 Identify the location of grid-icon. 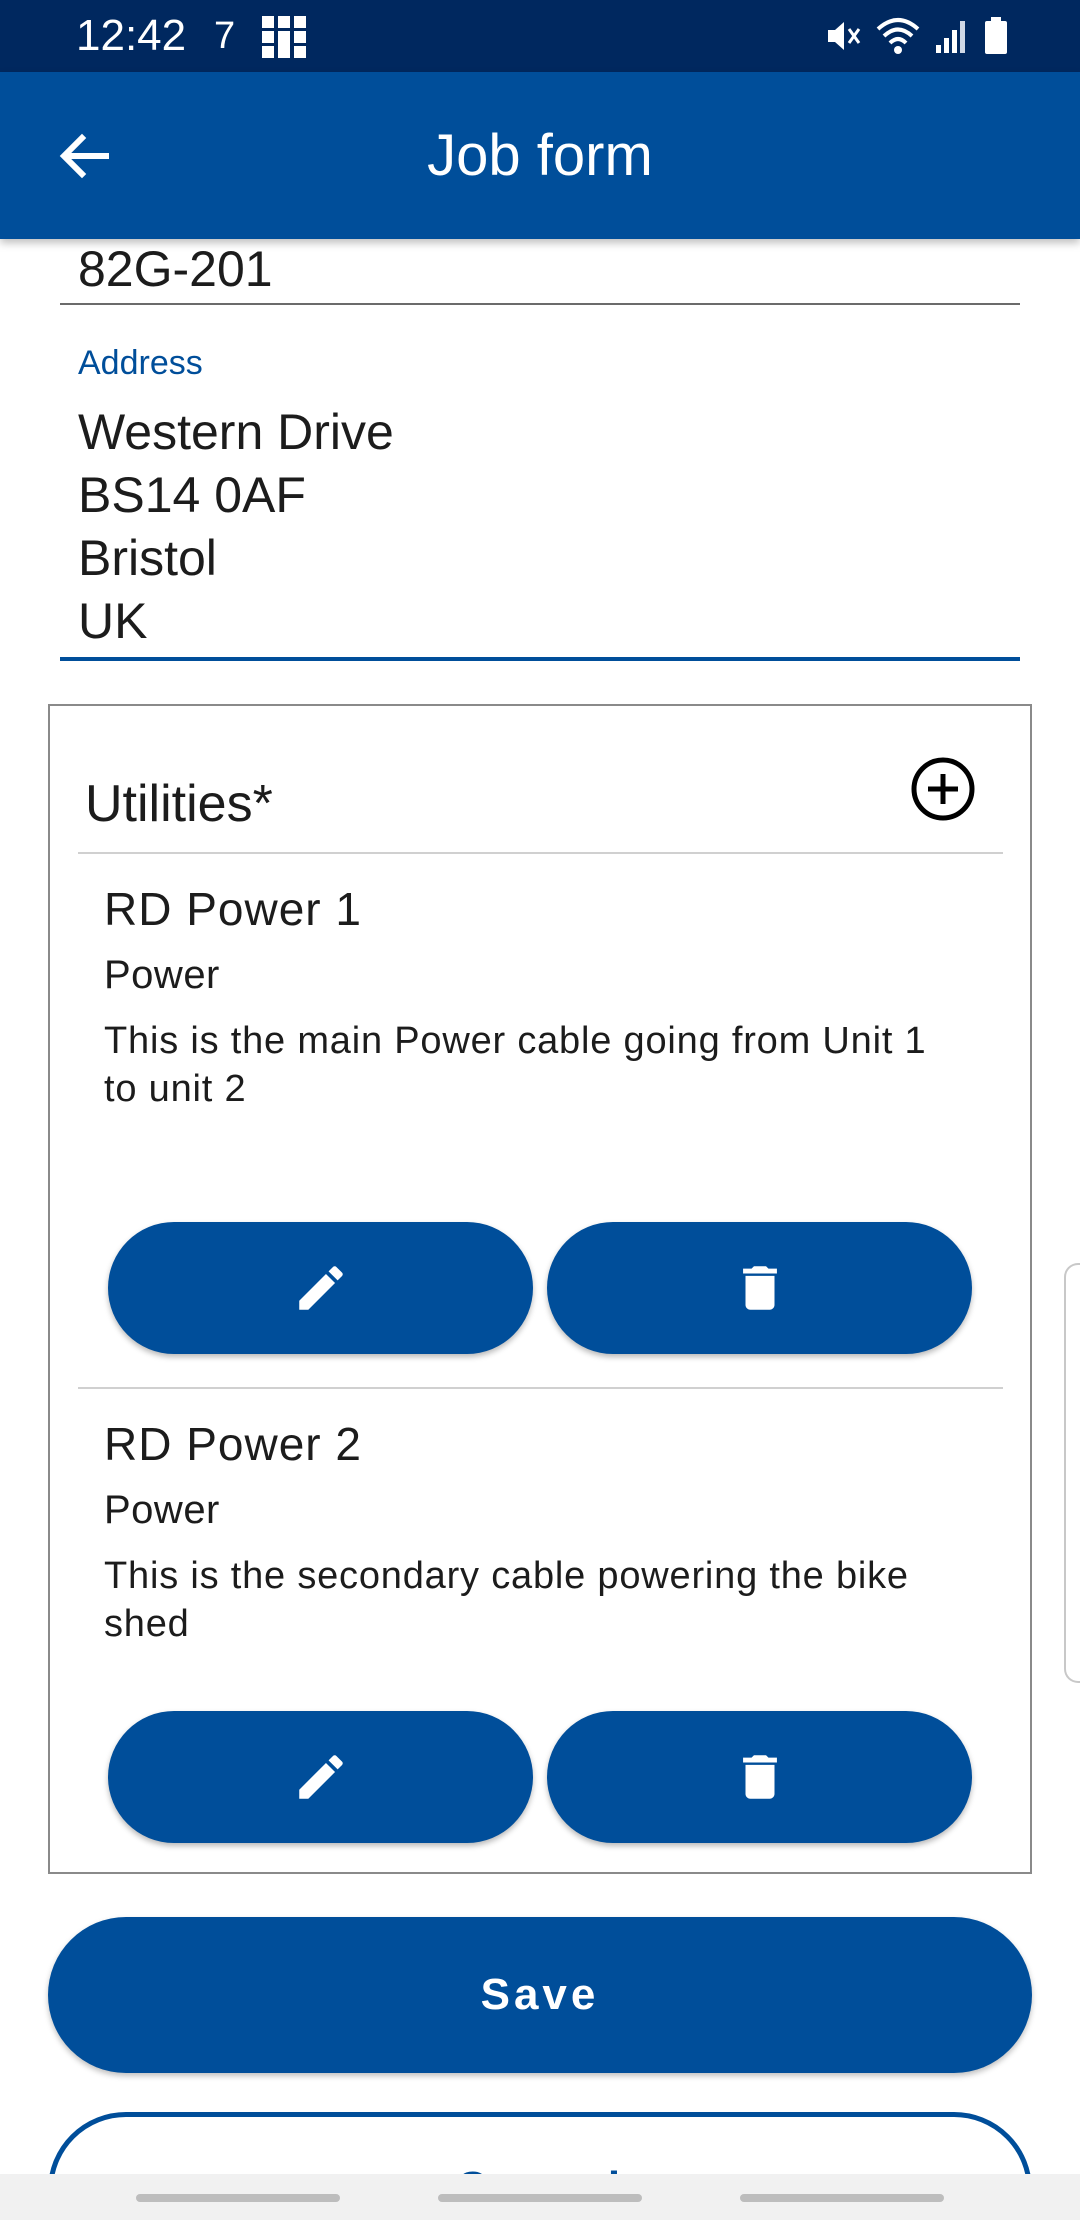
(284, 37).